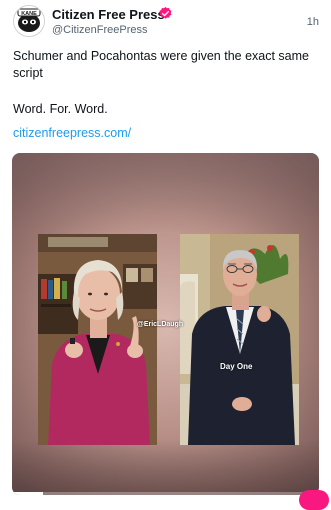  Describe the element at coordinates (29, 14) in the screenshot. I see `svg-text: KANE` at that location.